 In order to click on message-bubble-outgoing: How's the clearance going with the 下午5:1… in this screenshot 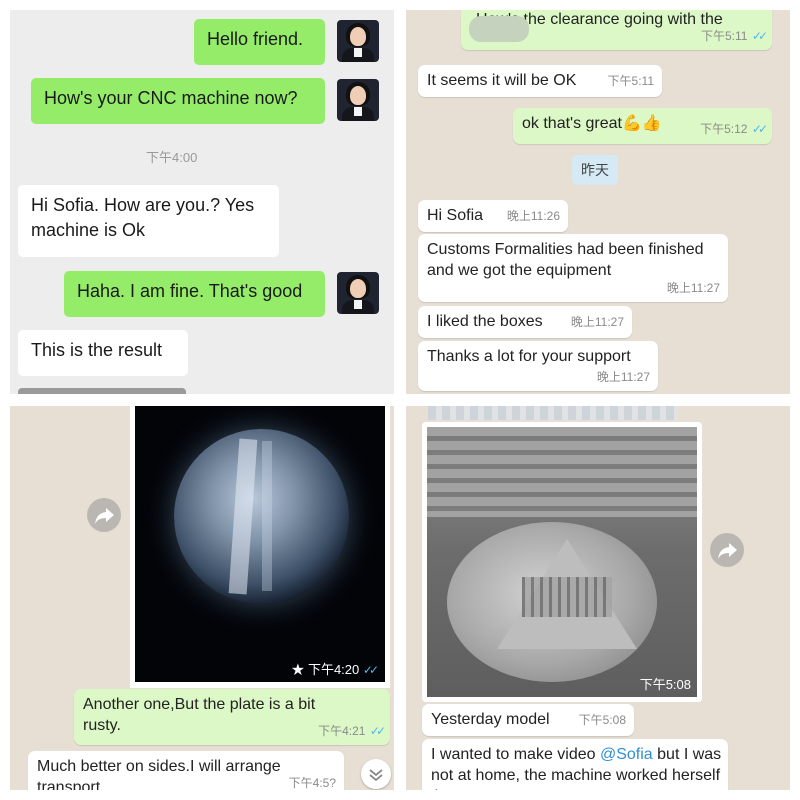, I will do `click(616, 30)`.